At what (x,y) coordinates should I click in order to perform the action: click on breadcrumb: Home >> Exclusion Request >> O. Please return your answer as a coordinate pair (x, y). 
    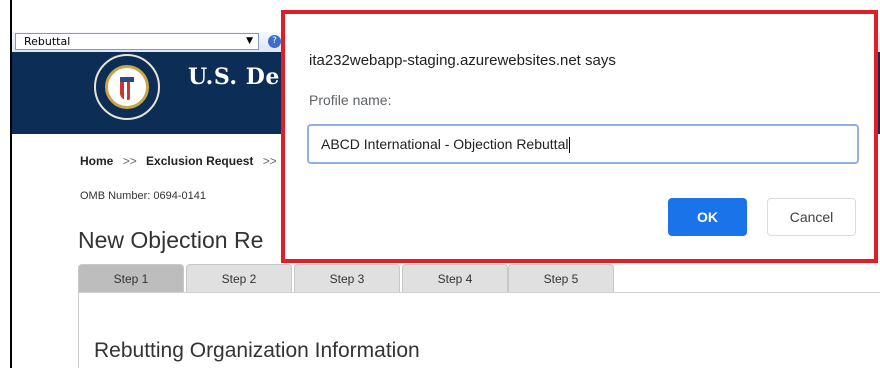
    Looking at the image, I should click on (187, 161).